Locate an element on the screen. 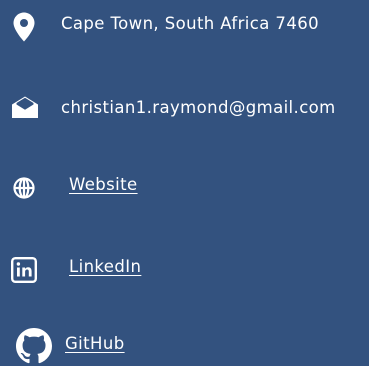  linkedin-link: LinkedIn is located at coordinates (105, 267).